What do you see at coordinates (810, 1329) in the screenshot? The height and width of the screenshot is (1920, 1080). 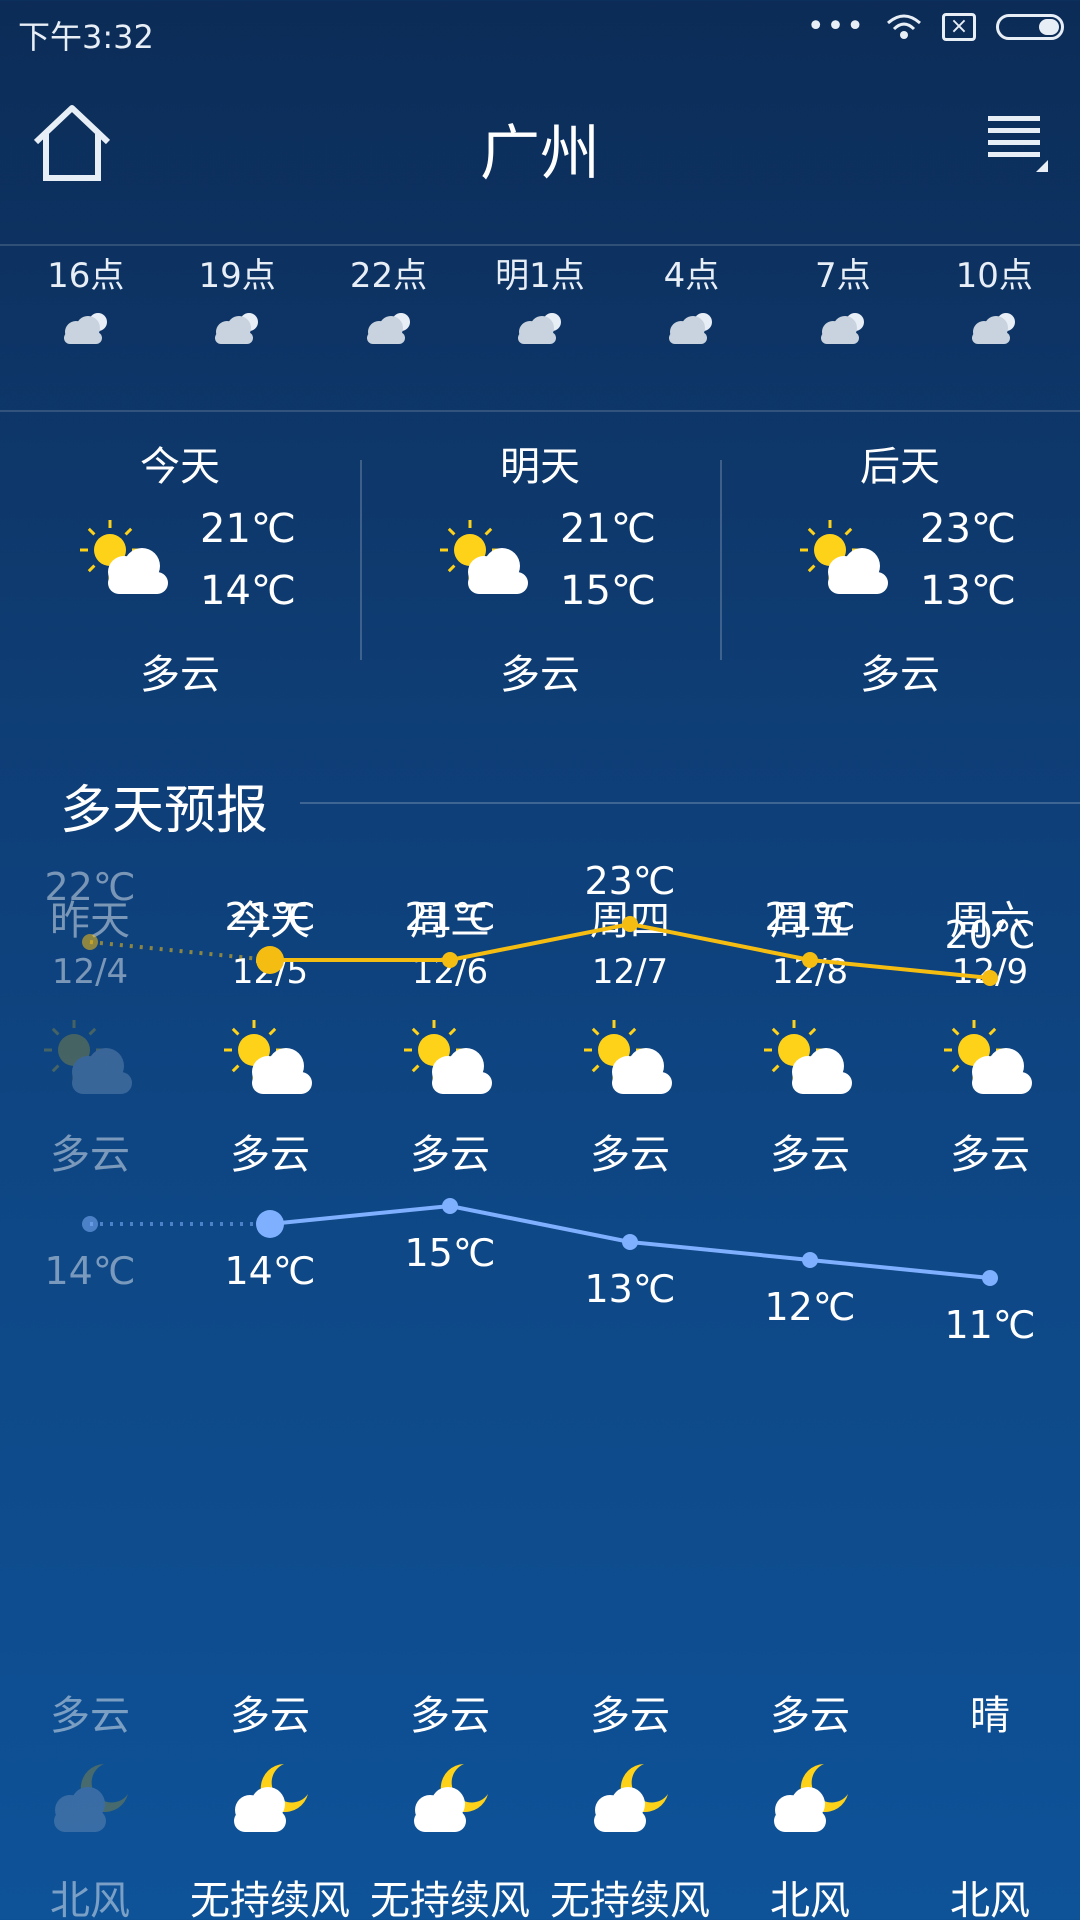 I see `forecast-day: 周五 12/8 多云 多云 北风` at bounding box center [810, 1329].